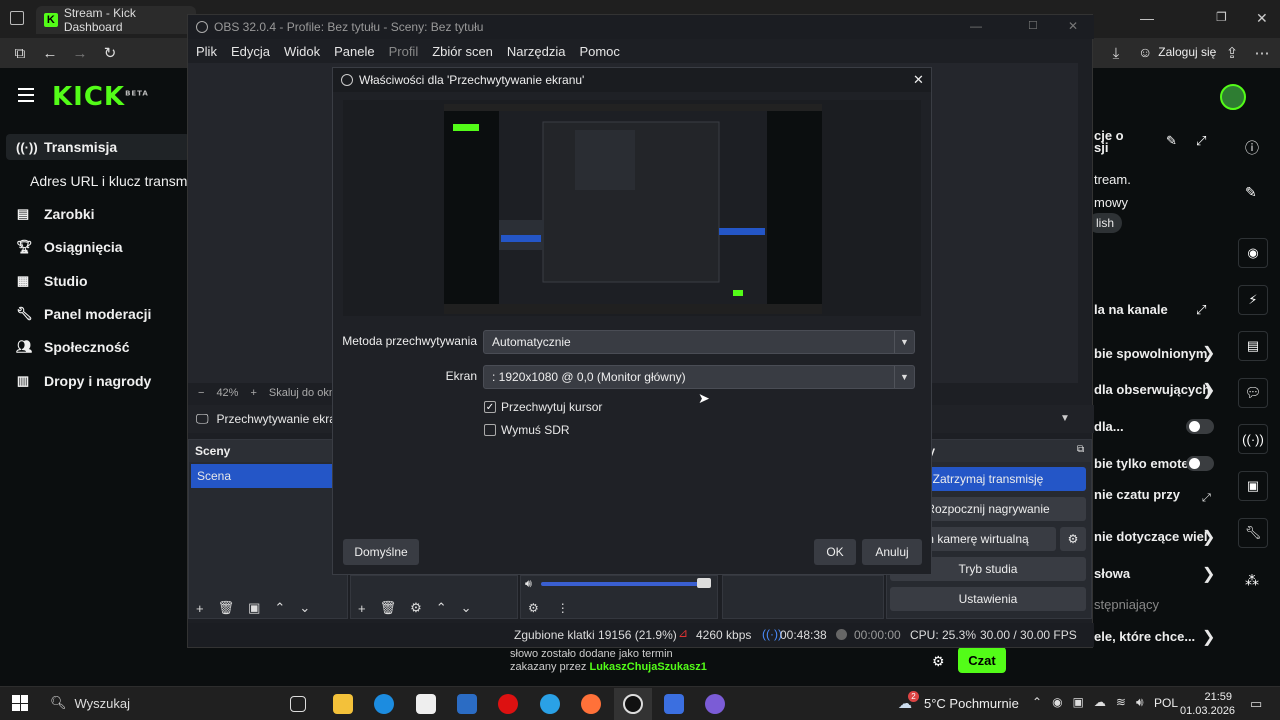 The width and height of the screenshot is (1280, 720). What do you see at coordinates (1252, 580) in the screenshot?
I see `apps-icon: ⁂` at bounding box center [1252, 580].